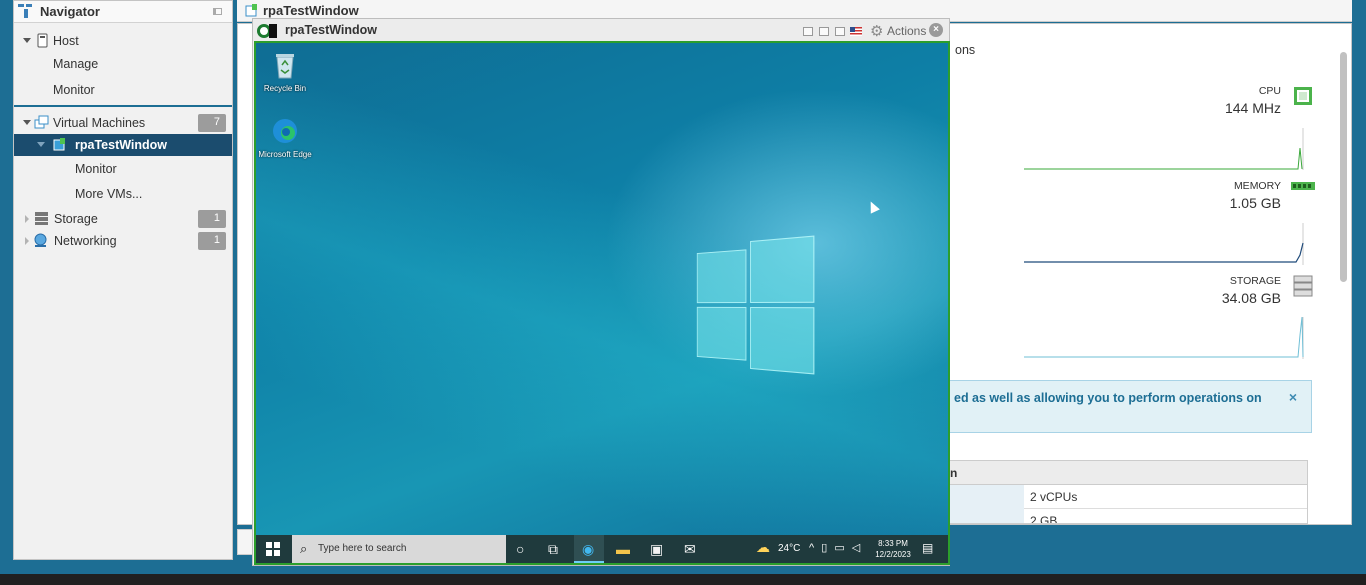 Image resolution: width=1366 pixels, height=585 pixels. Describe the element at coordinates (893, 543) in the screenshot. I see `clock-time: 8:33 PM` at that location.